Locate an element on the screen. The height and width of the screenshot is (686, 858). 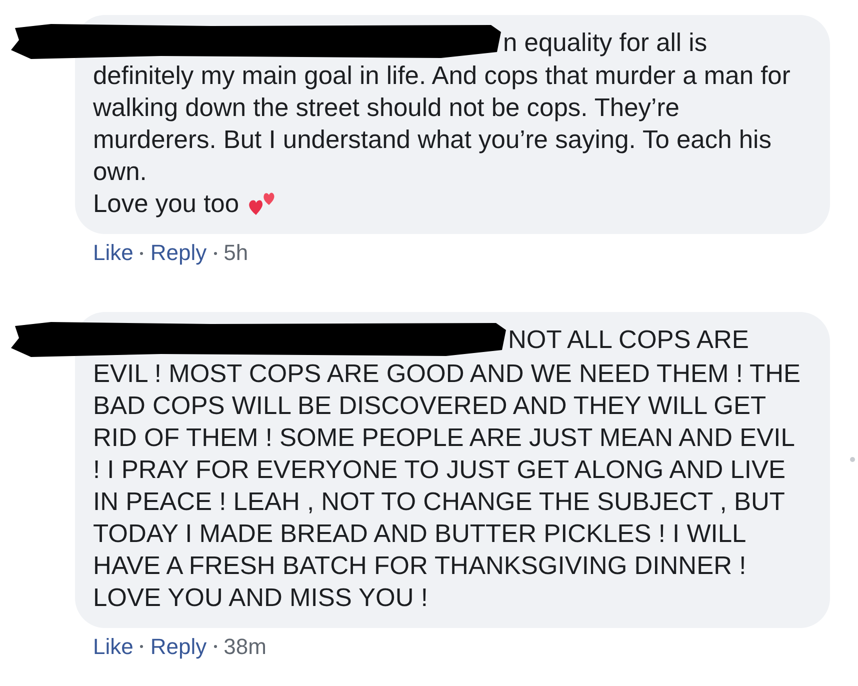
comment-time: 5h is located at coordinates (236, 253).